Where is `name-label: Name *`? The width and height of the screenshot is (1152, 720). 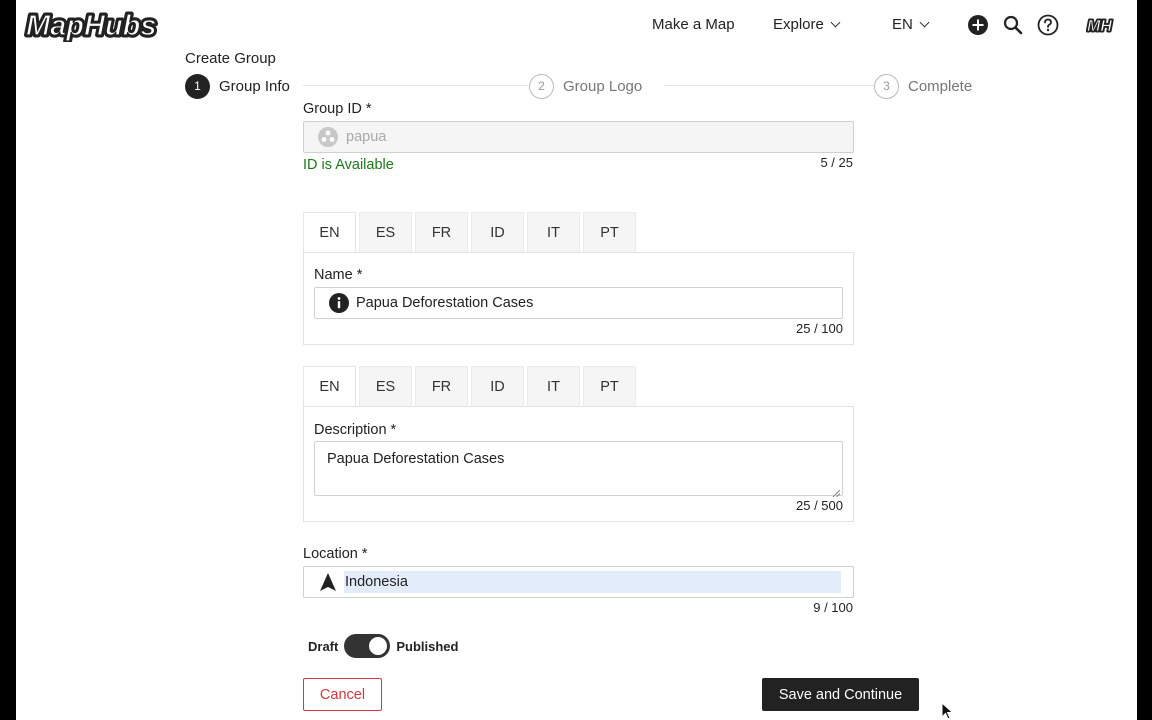
name-label: Name * is located at coordinates (338, 275).